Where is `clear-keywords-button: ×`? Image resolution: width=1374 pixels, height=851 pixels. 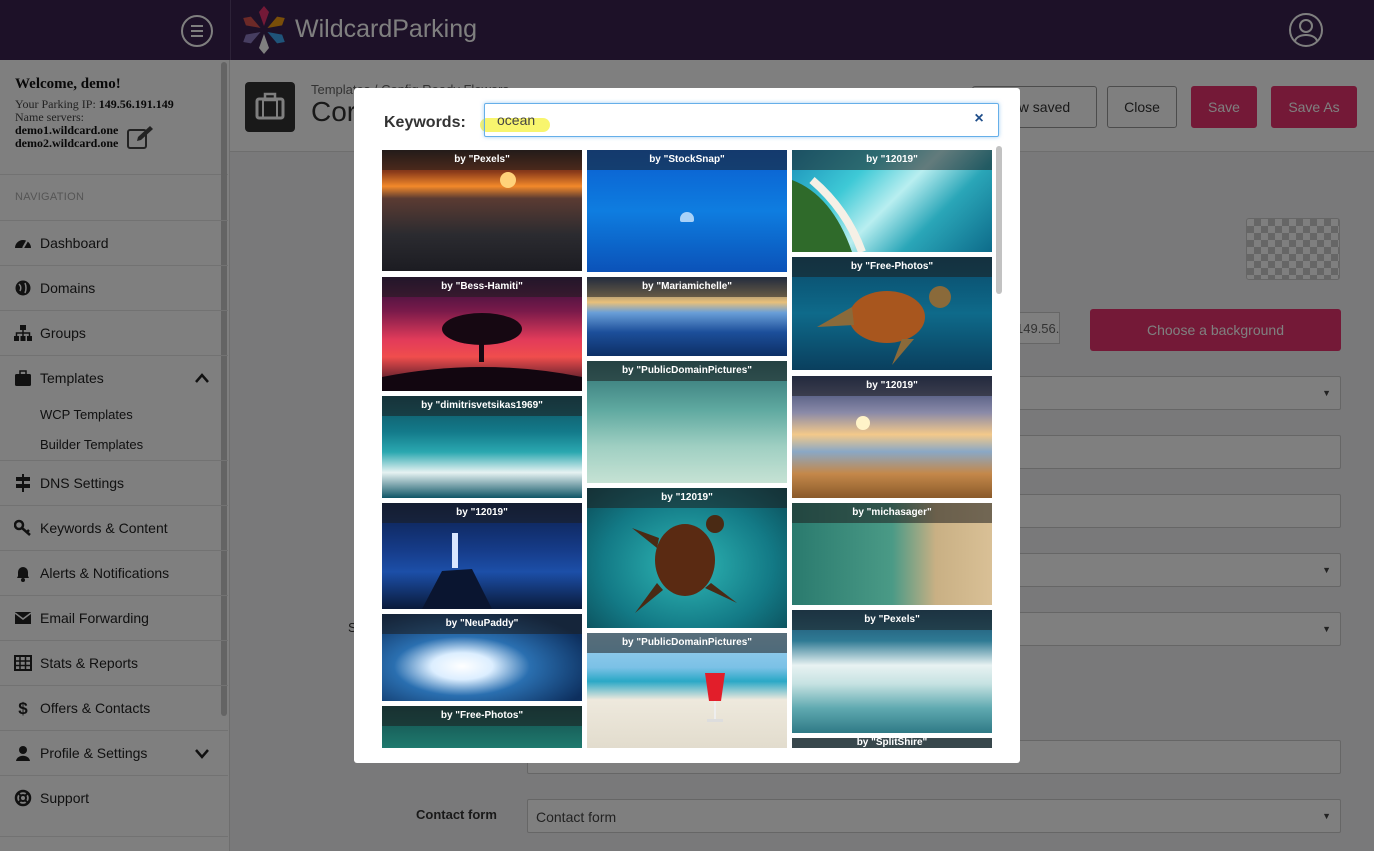 clear-keywords-button: × is located at coordinates (979, 119).